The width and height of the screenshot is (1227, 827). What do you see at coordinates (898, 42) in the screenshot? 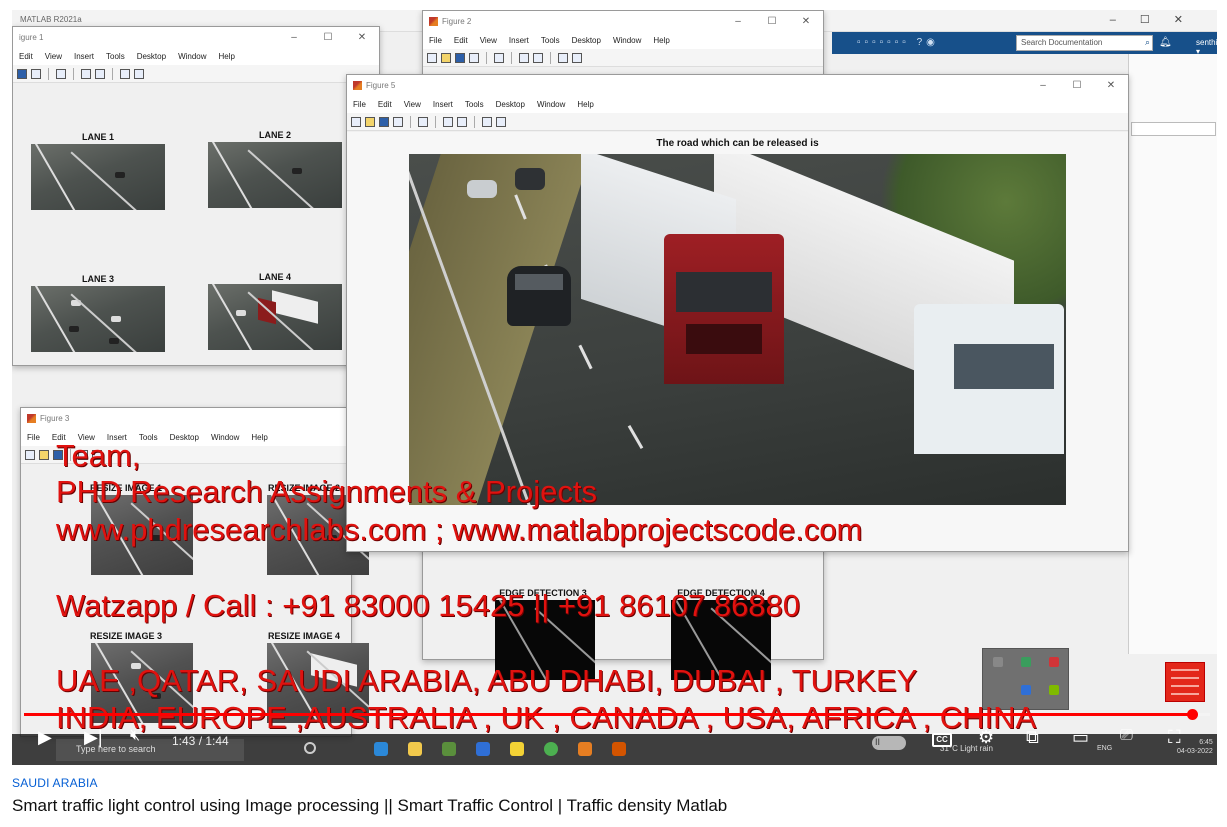
I see `matlab-quick-access-icons: ▫▫▫▫▫▫▫ ?◉` at bounding box center [898, 42].